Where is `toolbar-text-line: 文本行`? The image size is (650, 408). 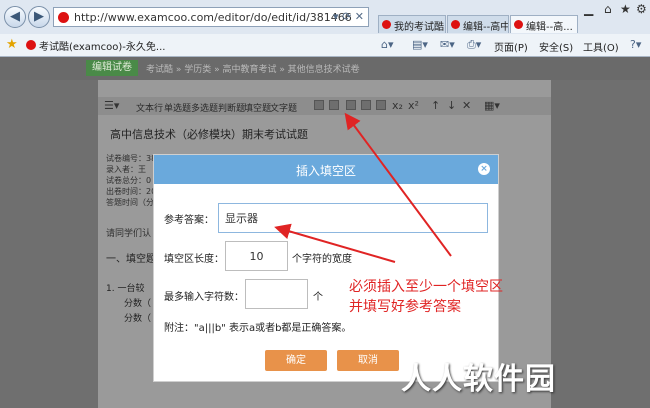 toolbar-text-line: 文本行 is located at coordinates (149, 107).